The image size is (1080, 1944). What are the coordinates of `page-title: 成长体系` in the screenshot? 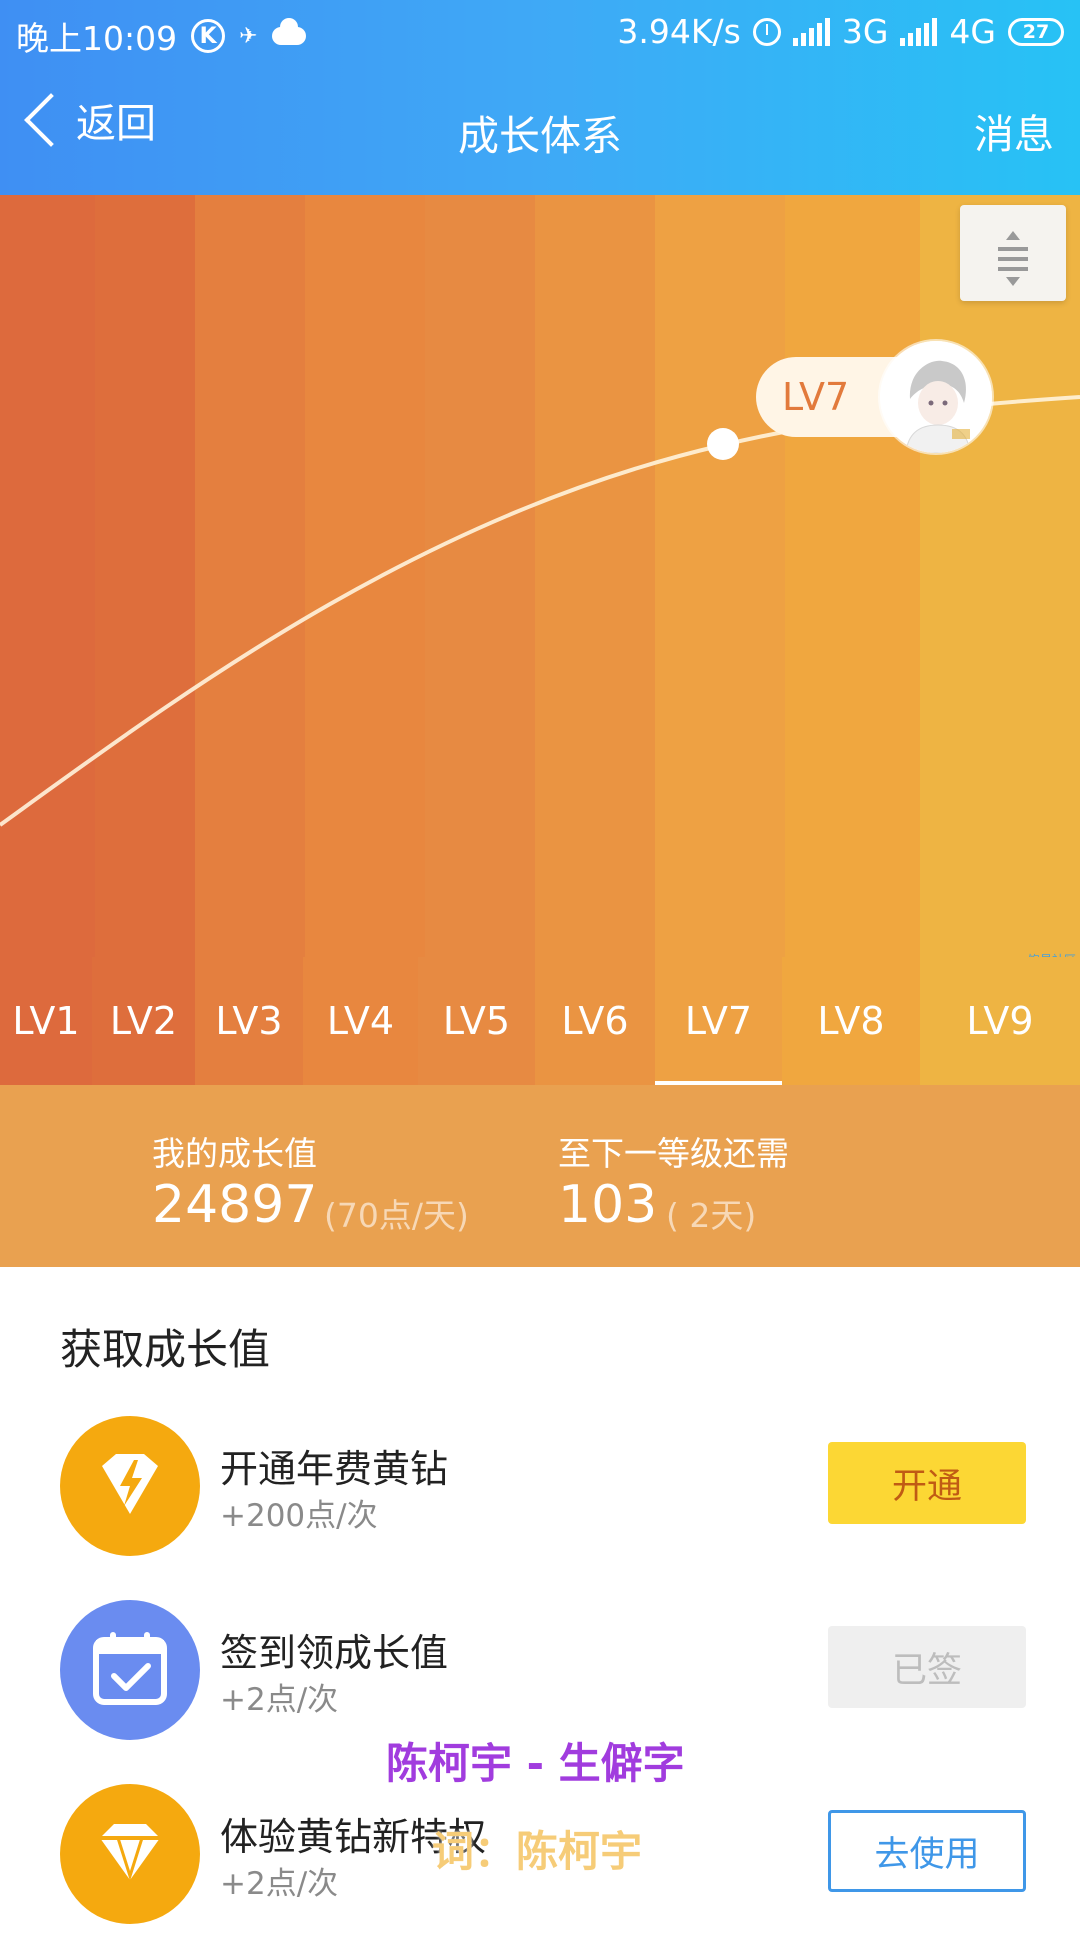 It's located at (540, 136).